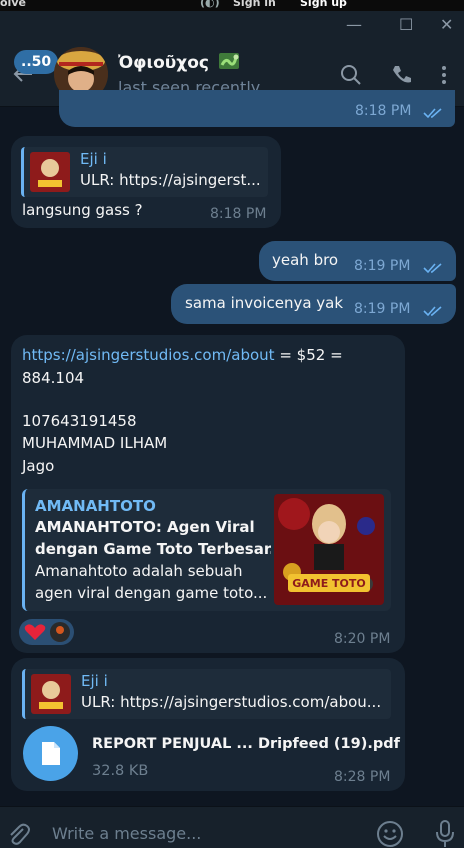  I want to click on message-bubble-outgoing: yeah bro 8:19 PM, so click(357, 261).